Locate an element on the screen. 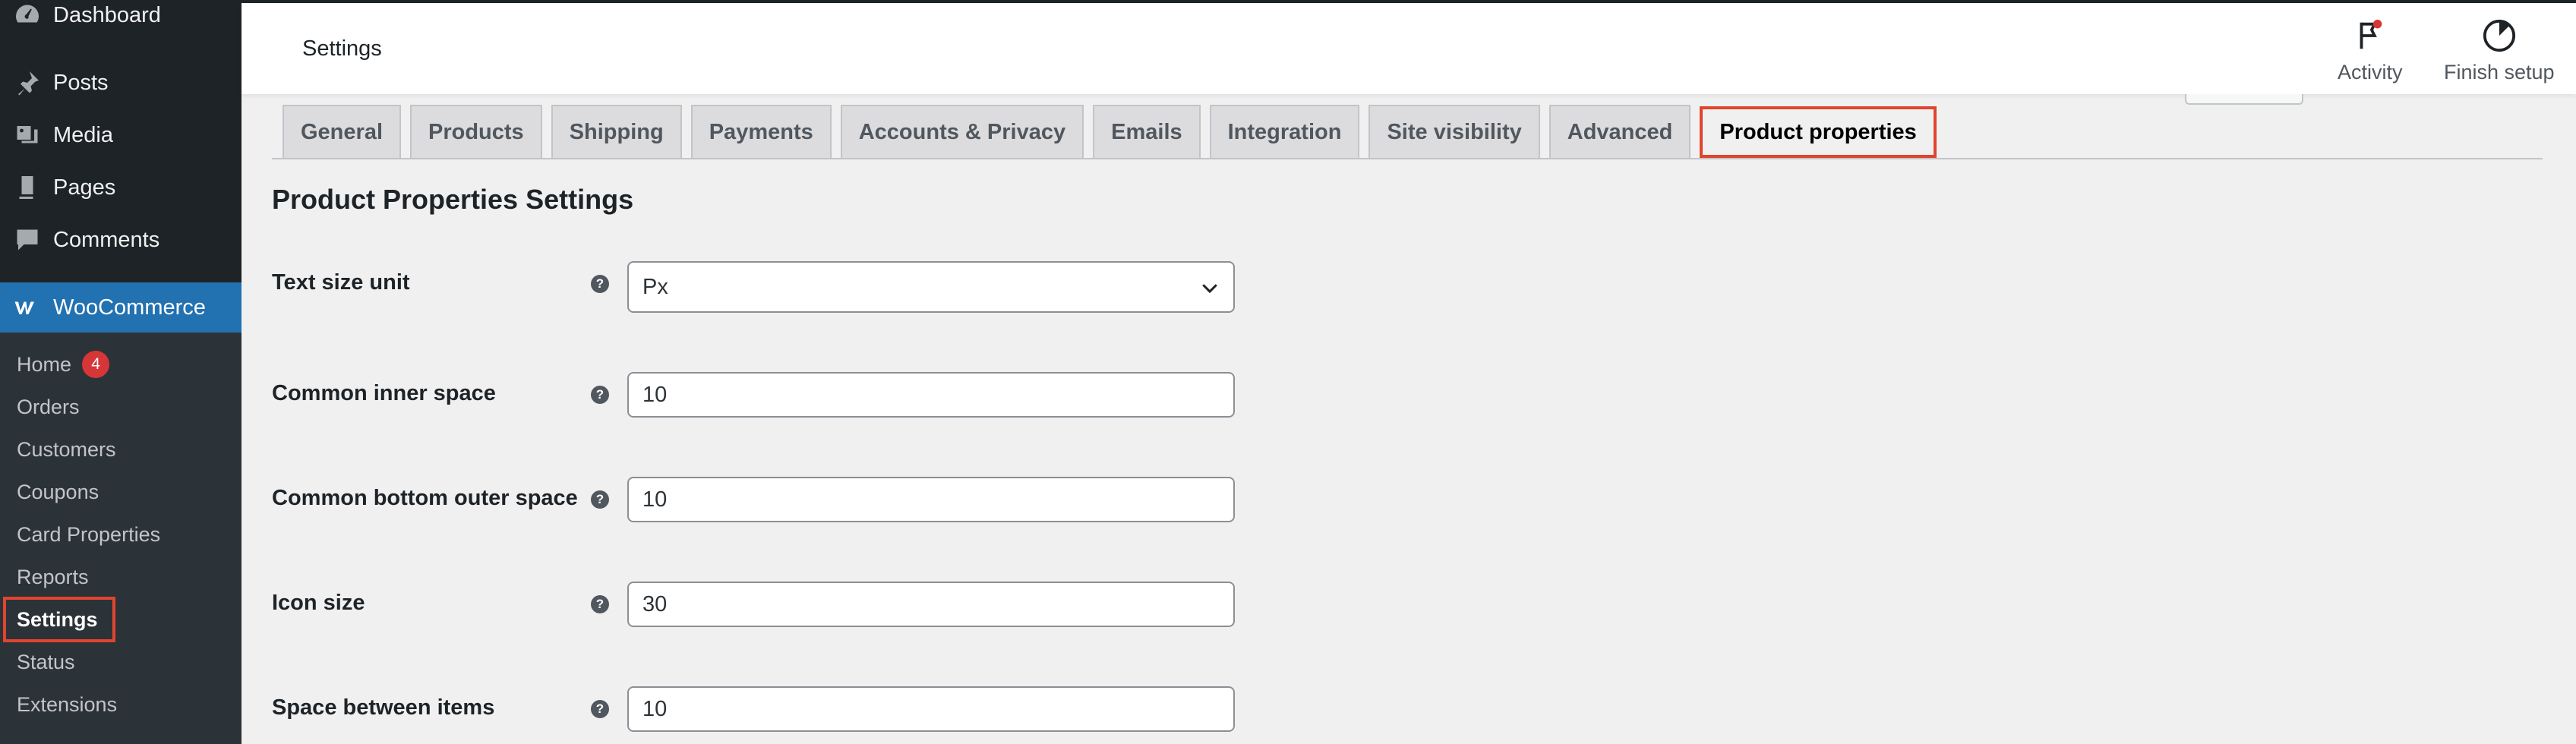  submenu-item-status: Status is located at coordinates (46, 662).